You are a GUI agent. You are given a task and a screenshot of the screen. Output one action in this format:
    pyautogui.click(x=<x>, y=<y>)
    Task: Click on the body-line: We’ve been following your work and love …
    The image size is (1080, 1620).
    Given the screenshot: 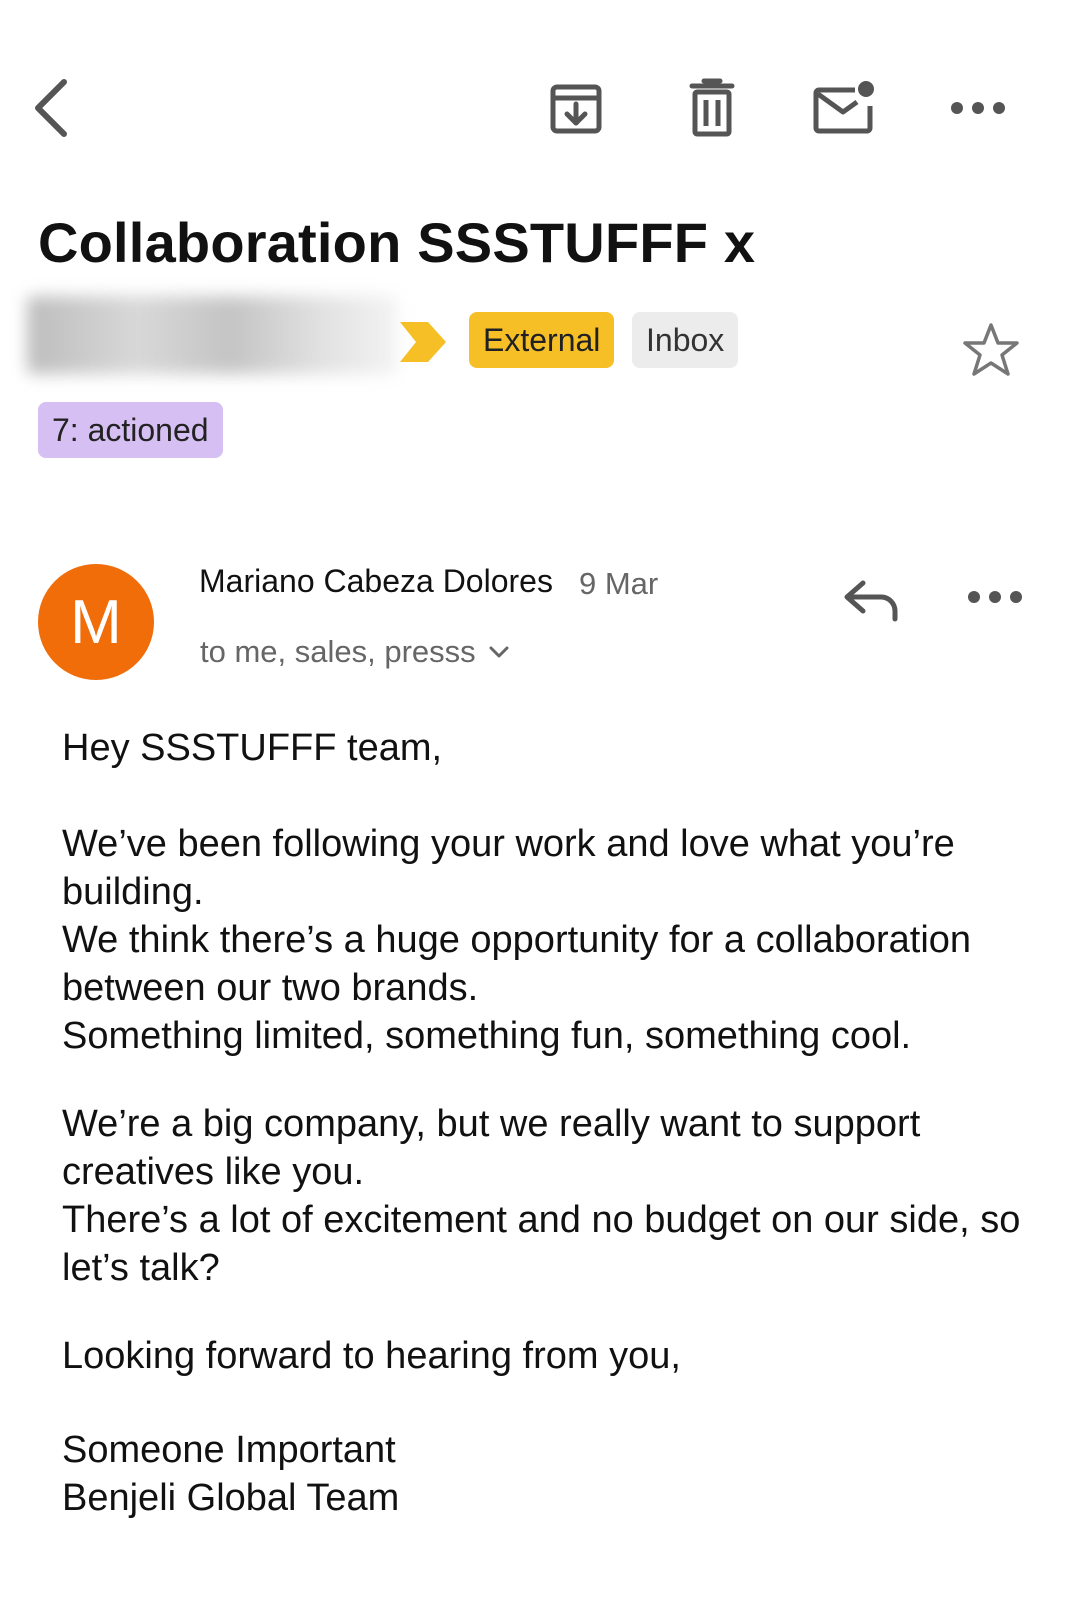 What is the action you would take?
    pyautogui.click(x=508, y=868)
    